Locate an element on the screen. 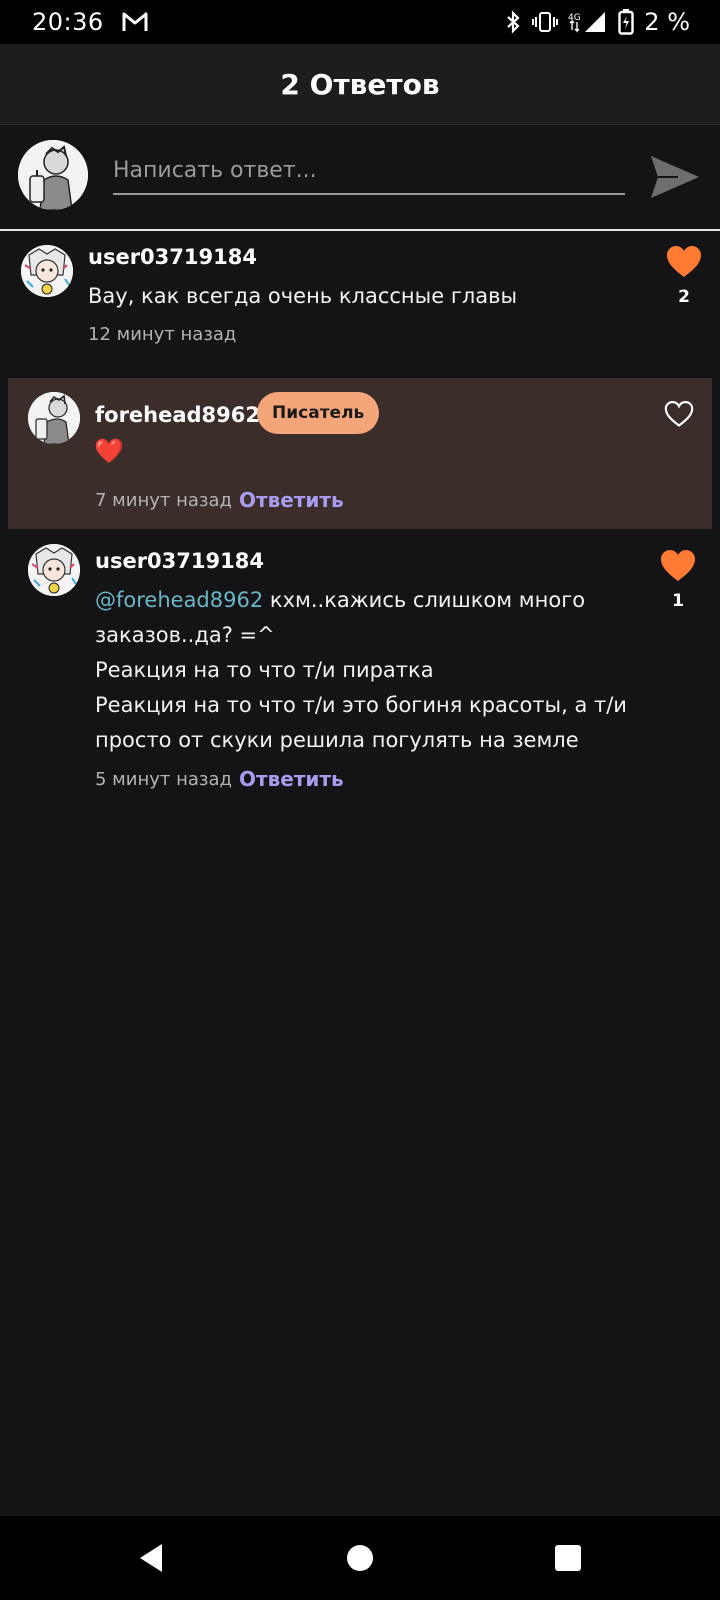  gmail-icon is located at coordinates (135, 21).